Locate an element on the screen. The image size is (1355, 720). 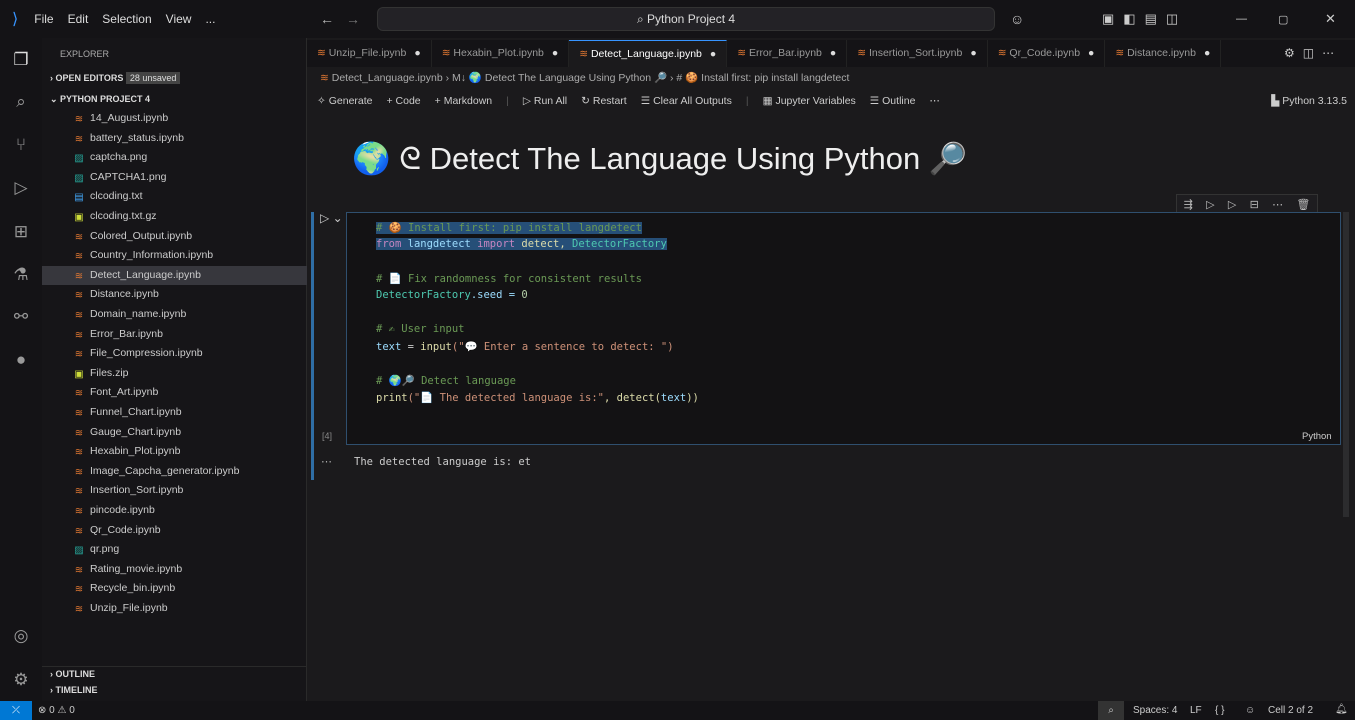
add-code-button: + Code is located at coordinates (404, 101).